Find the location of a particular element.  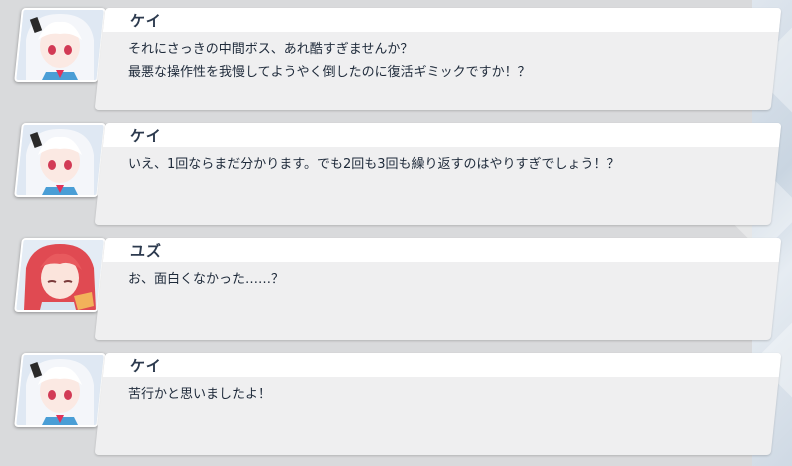

dialogue-line: 苦行かと思いましたよ！ is located at coordinates (200, 394).